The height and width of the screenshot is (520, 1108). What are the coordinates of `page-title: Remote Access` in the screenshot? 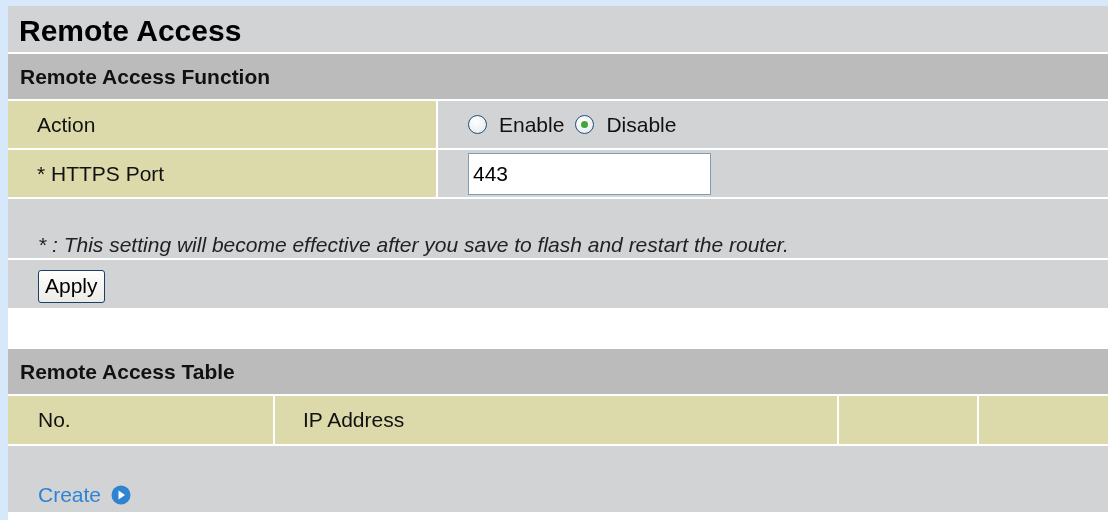 It's located at (558, 30).